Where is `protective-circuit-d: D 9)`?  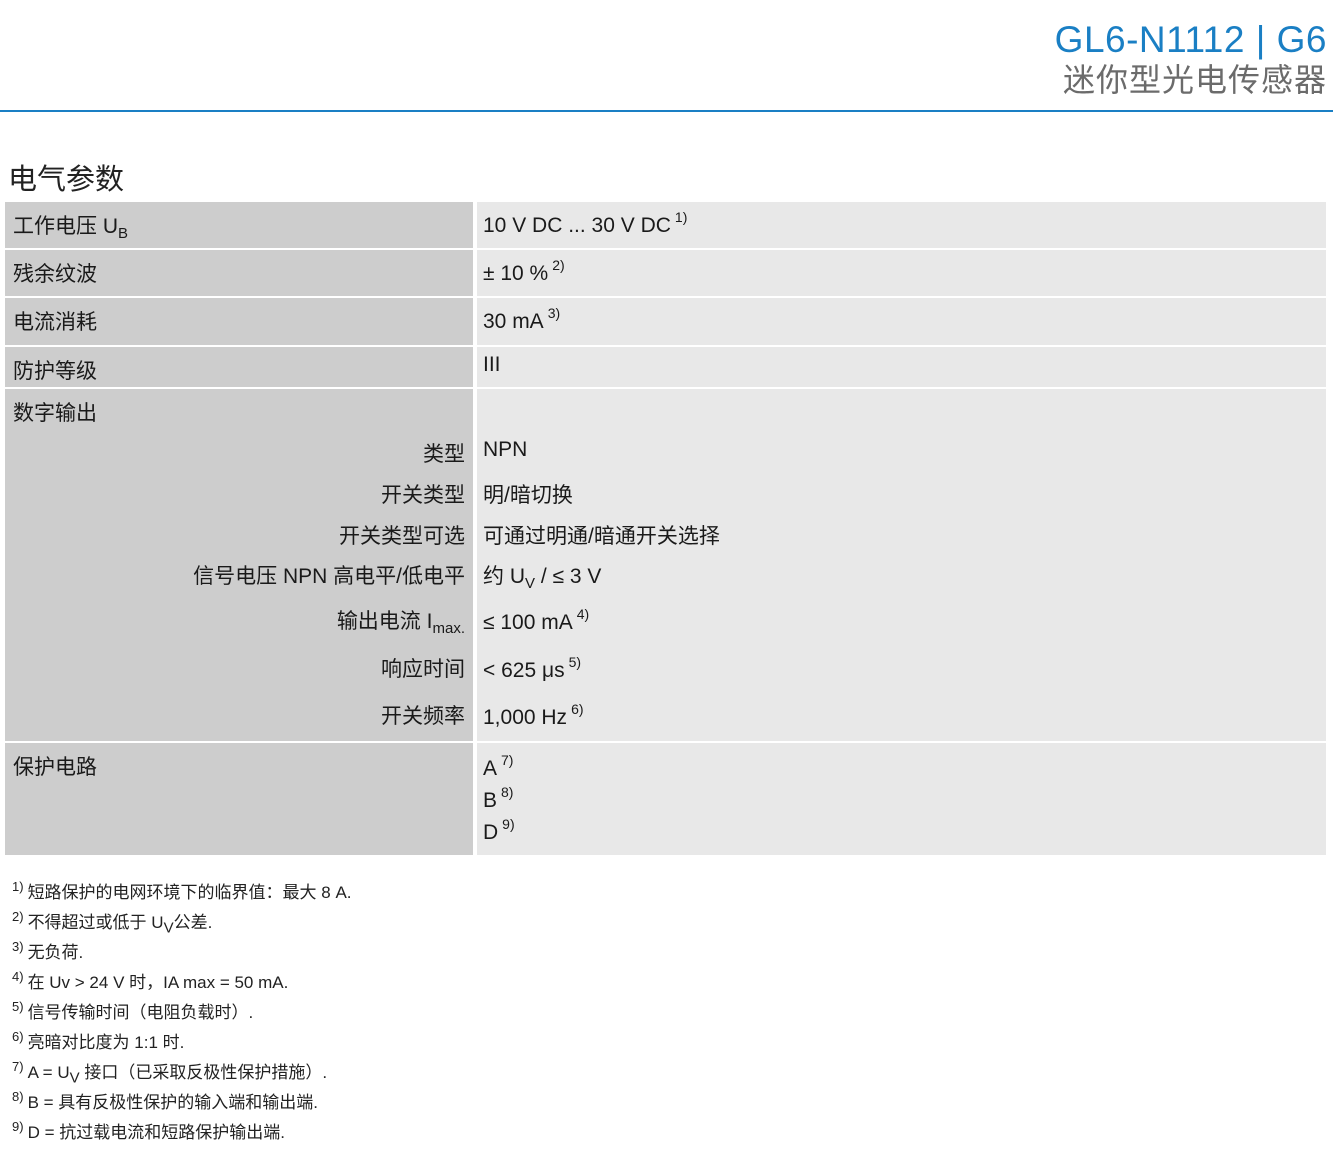
protective-circuit-d: D 9) is located at coordinates (499, 830).